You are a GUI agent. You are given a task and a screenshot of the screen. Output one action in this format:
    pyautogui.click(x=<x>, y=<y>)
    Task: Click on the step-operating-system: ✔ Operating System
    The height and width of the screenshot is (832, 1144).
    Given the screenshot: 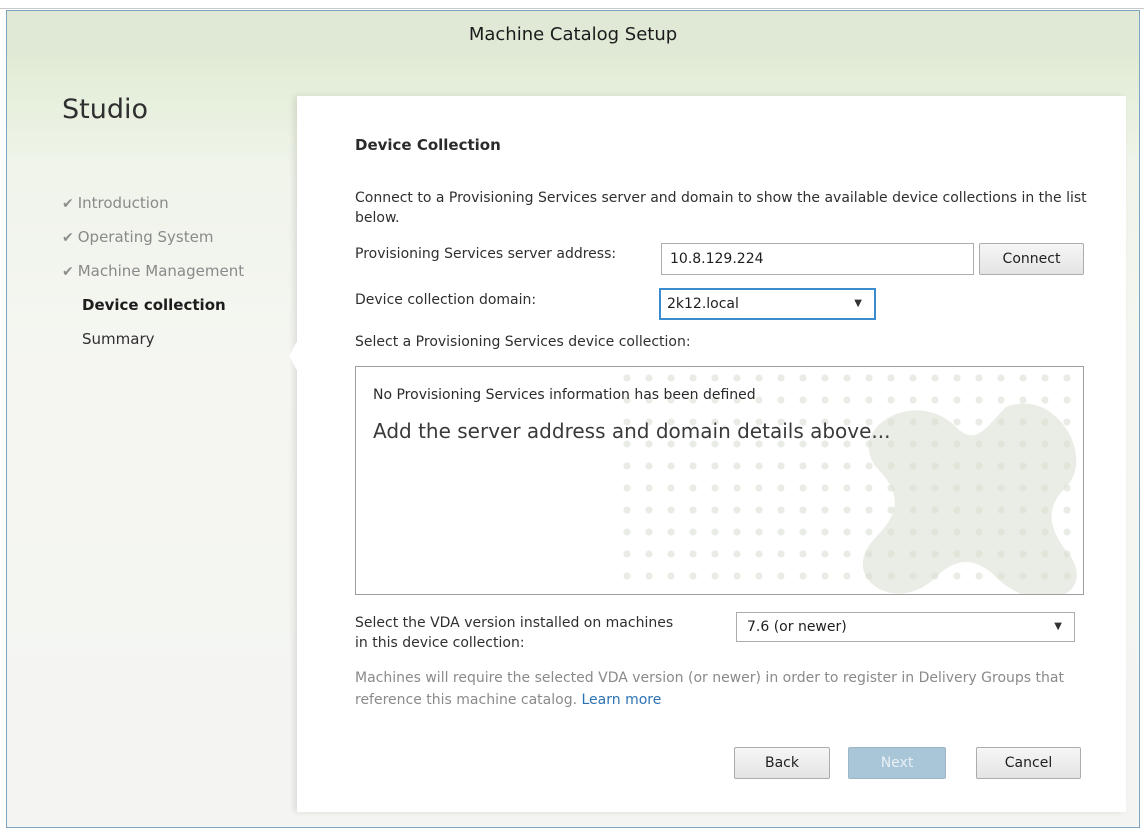 What is the action you would take?
    pyautogui.click(x=153, y=237)
    